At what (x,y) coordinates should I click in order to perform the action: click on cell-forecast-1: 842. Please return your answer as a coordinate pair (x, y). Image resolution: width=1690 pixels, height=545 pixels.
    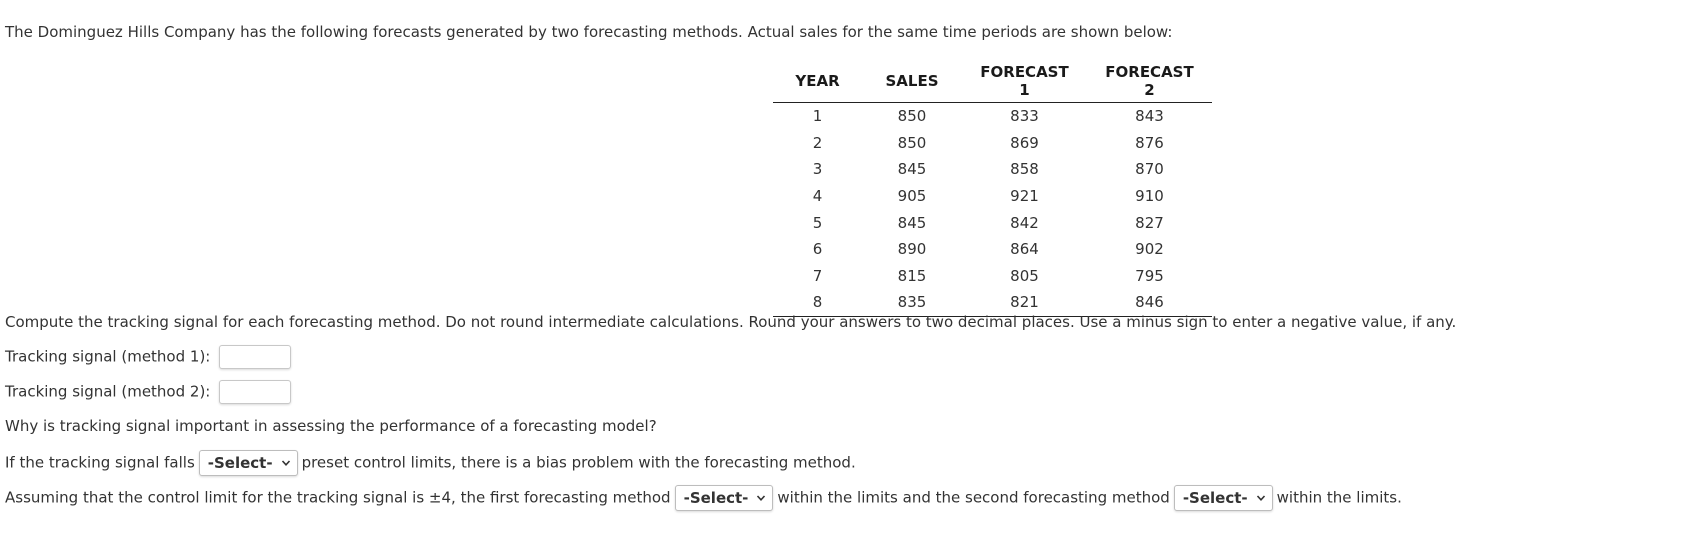
    Looking at the image, I should click on (1024, 222).